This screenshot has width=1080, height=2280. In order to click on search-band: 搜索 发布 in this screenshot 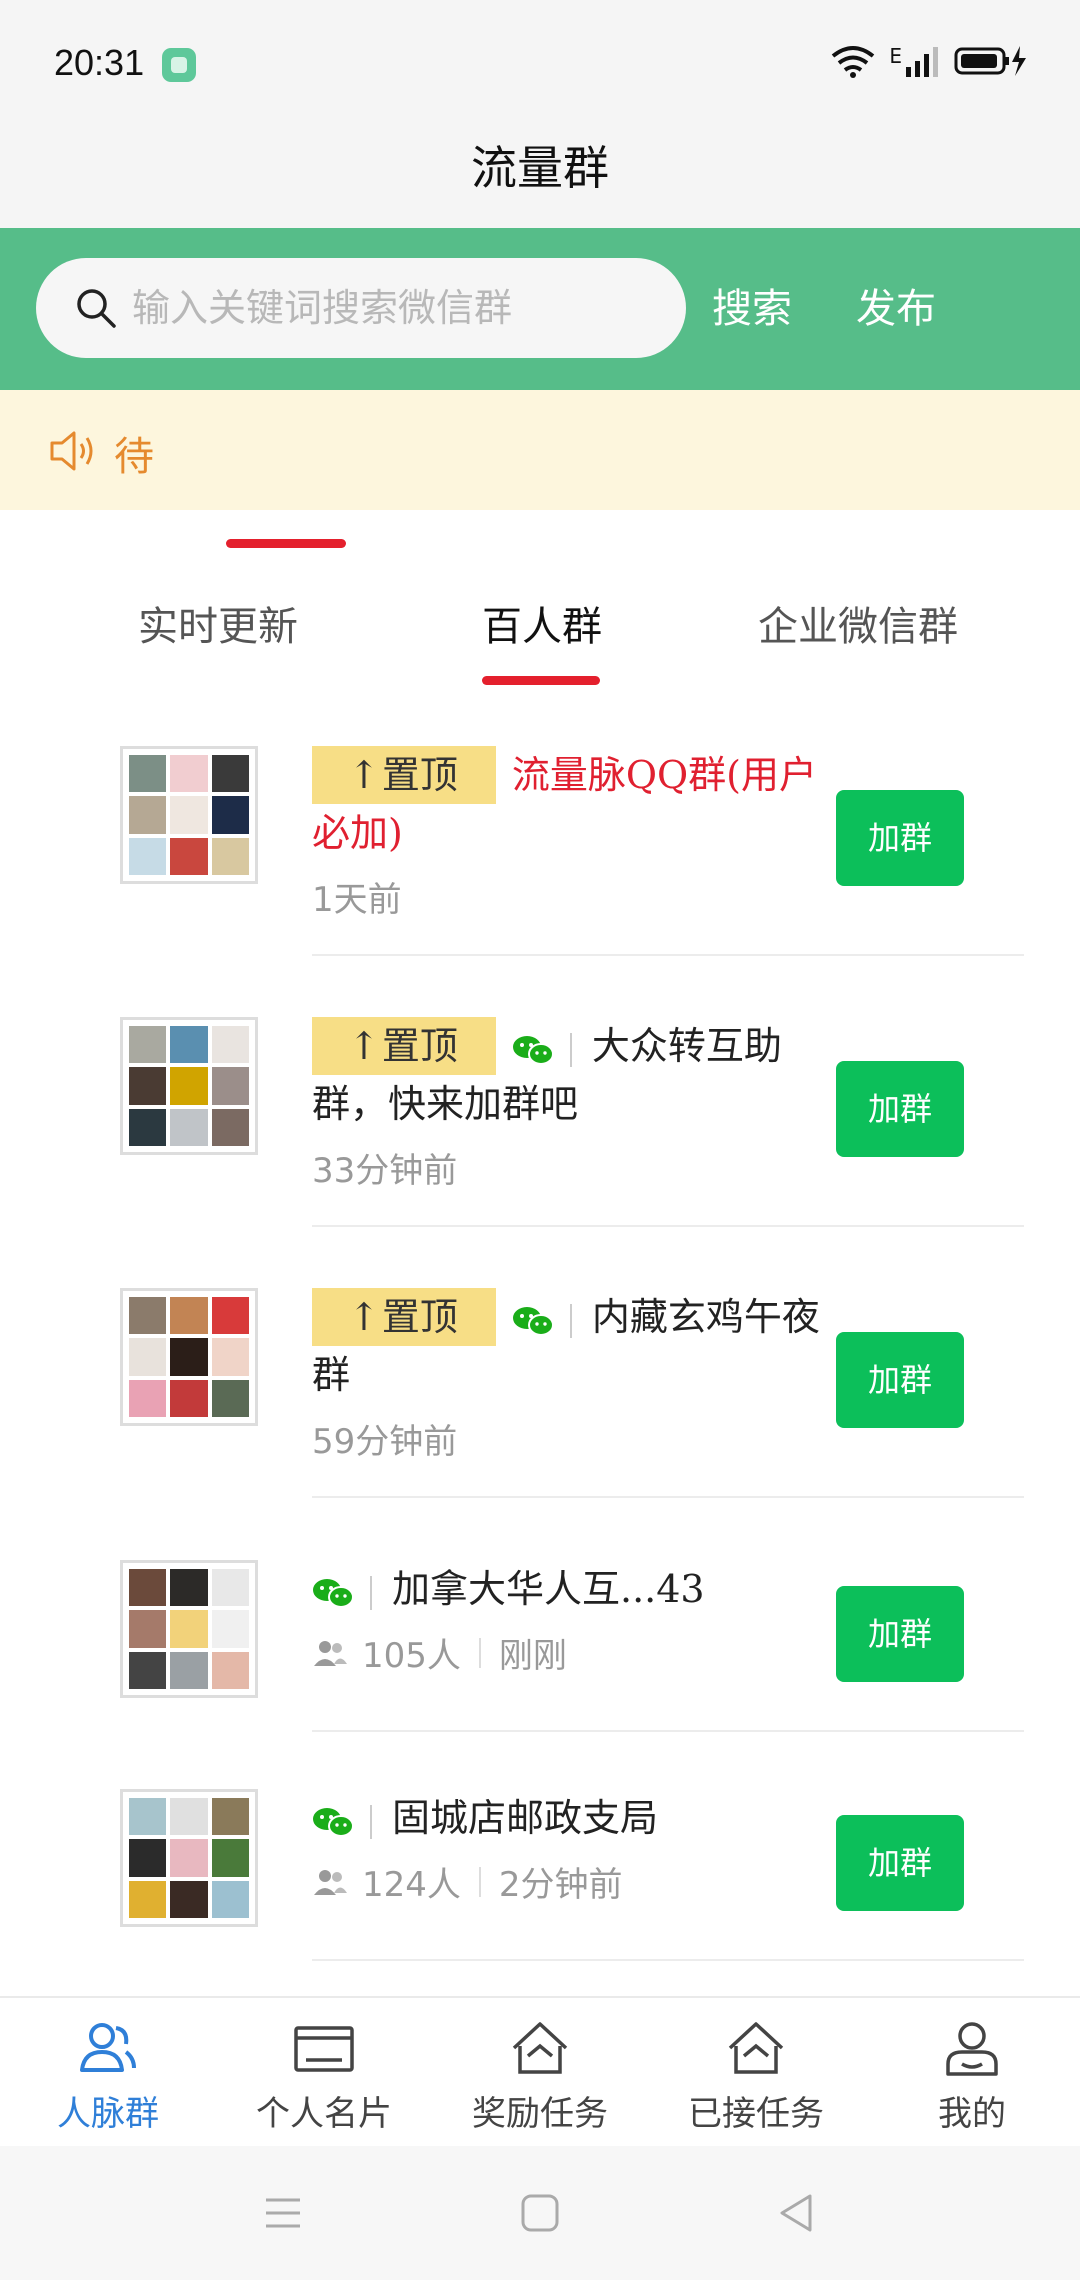, I will do `click(540, 309)`.